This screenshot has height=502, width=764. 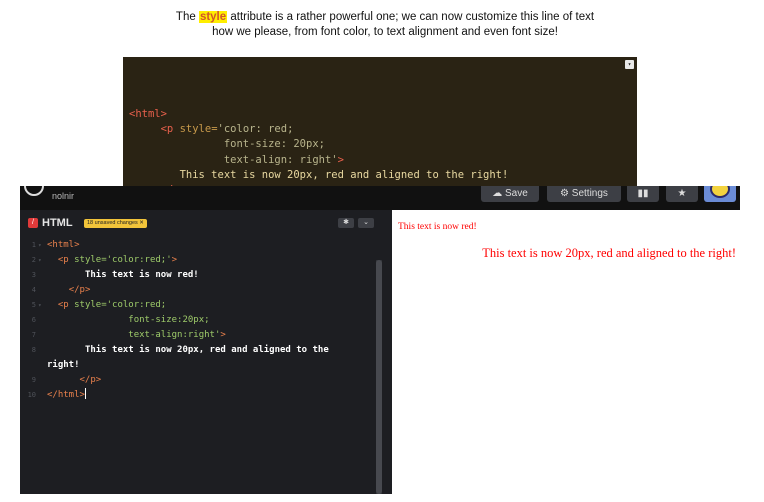 I want to click on settings-button: ⚙ Settings, so click(x=584, y=194).